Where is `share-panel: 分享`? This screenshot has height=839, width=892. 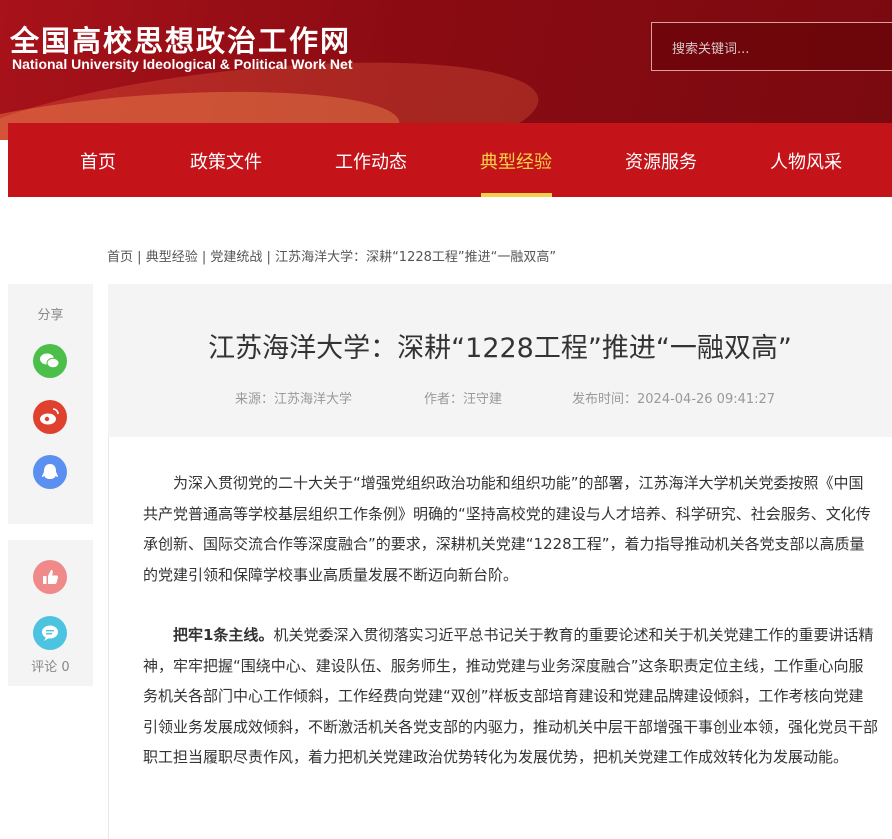
share-panel: 分享 is located at coordinates (50, 404).